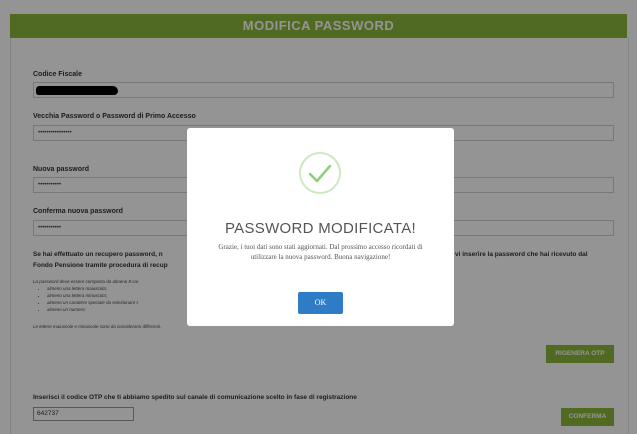  Describe the element at coordinates (320, 173) in the screenshot. I see `checkmark-icon` at that location.